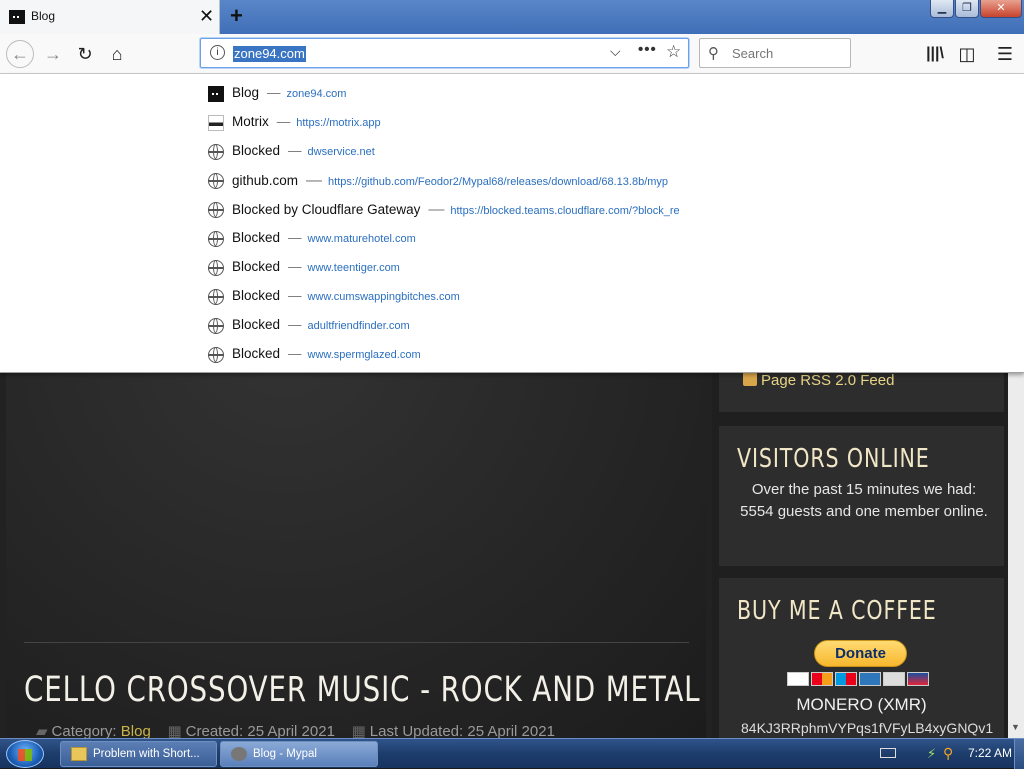 The height and width of the screenshot is (769, 1024). What do you see at coordinates (918, 679) in the screenshot?
I see `unionpay-icon` at bounding box center [918, 679].